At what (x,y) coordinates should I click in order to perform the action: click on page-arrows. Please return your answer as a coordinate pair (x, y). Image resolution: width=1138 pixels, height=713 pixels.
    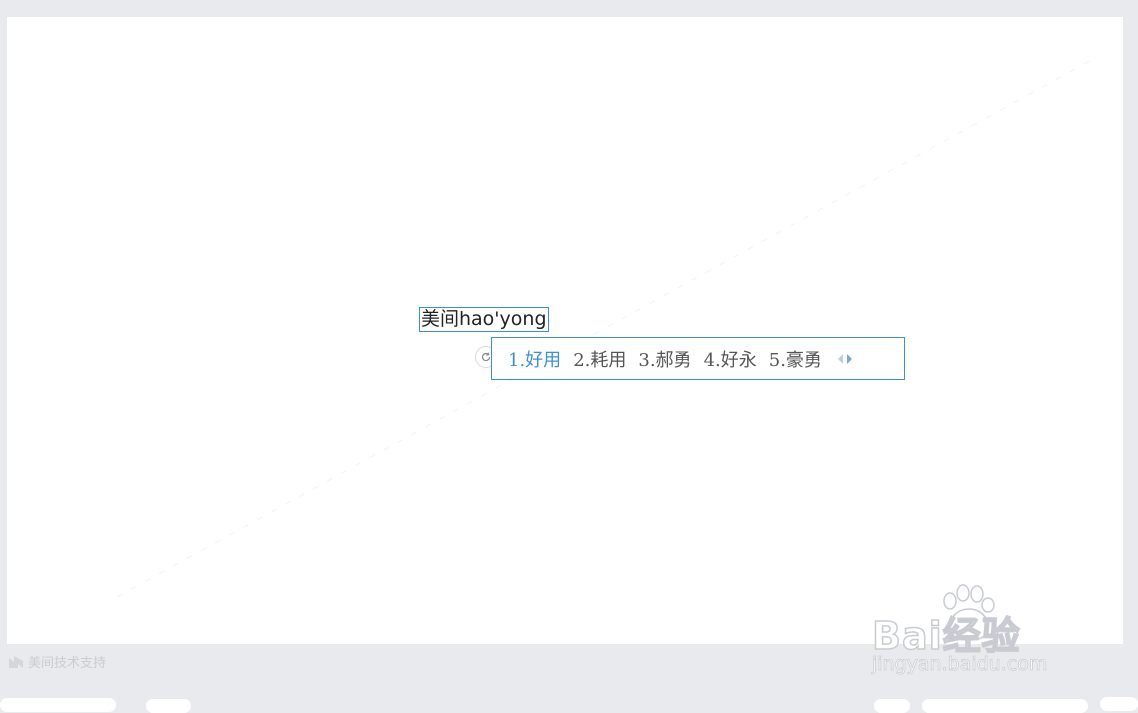
    Looking at the image, I should click on (844, 358).